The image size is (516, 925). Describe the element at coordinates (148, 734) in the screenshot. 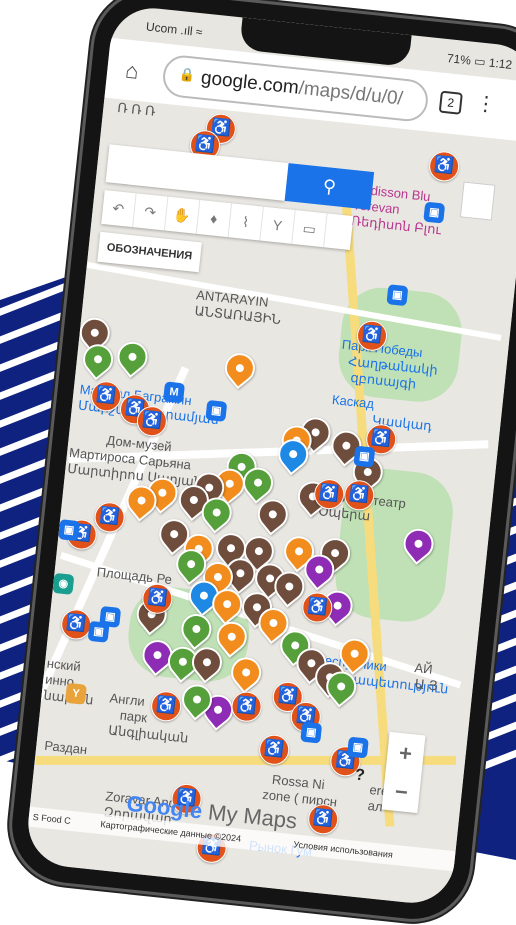

I see `map-label-eng-park-hy: Անգլիական` at that location.